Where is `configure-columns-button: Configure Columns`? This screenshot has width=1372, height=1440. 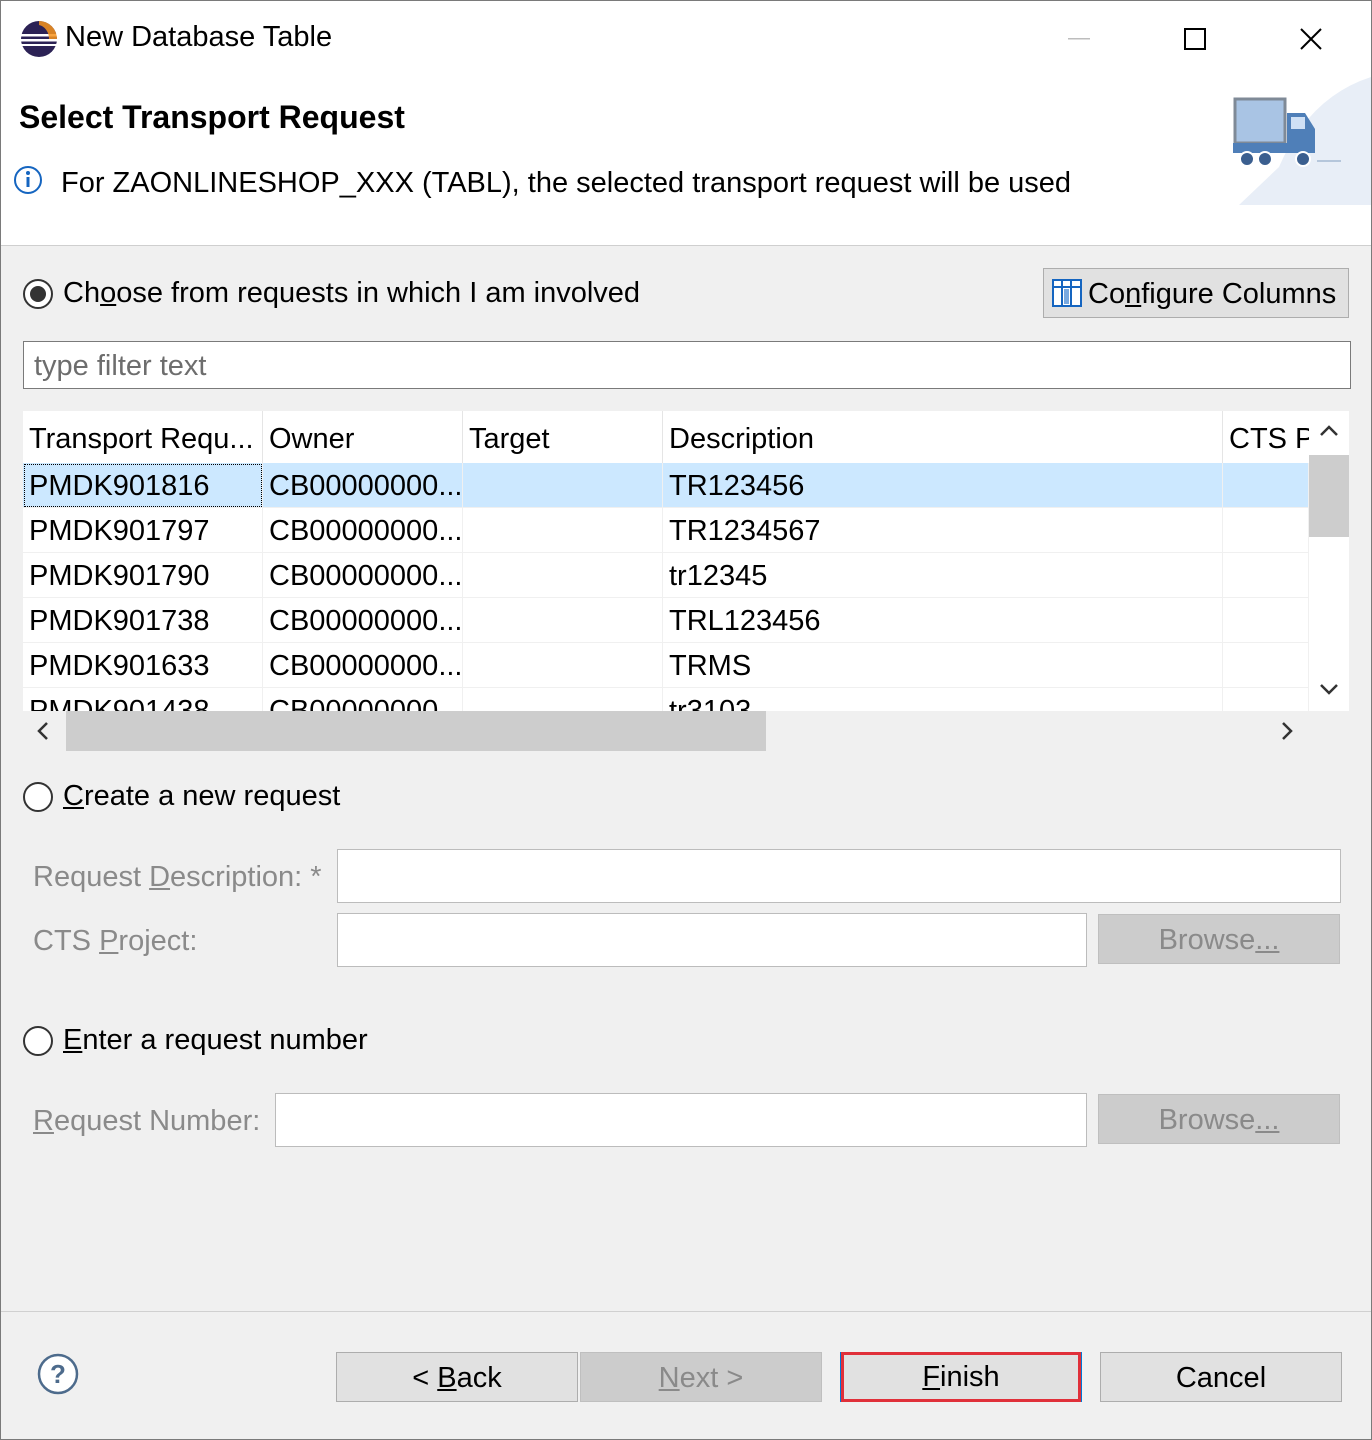
configure-columns-button: Configure Columns is located at coordinates (1196, 293).